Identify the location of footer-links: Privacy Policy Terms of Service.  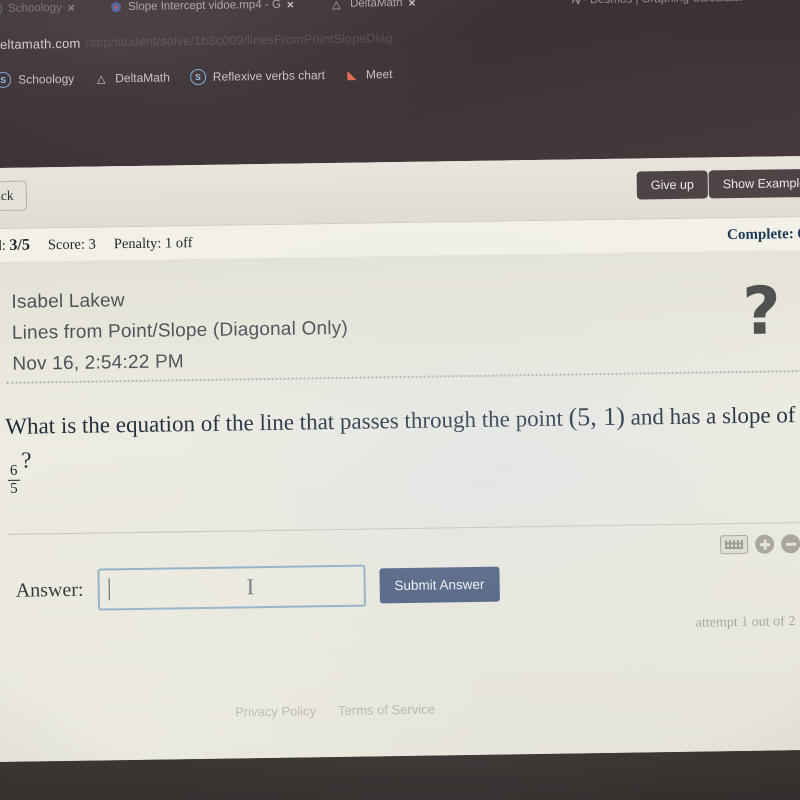
(400, 709).